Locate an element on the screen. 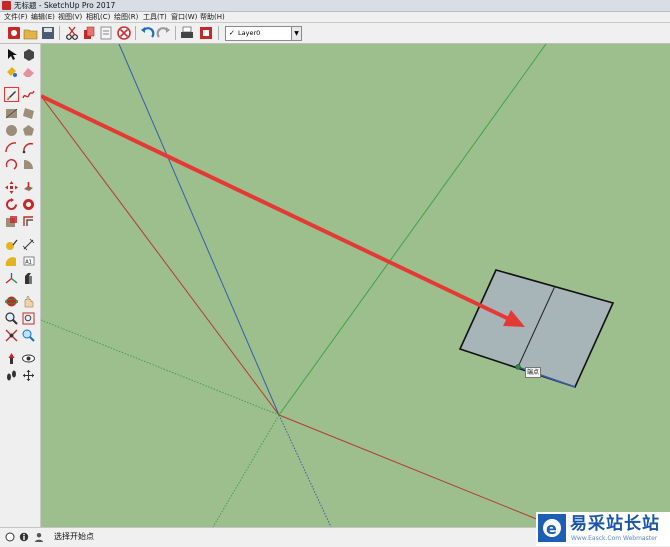 The image size is (670, 547). layer-check-icon: ✓ is located at coordinates (232, 33).